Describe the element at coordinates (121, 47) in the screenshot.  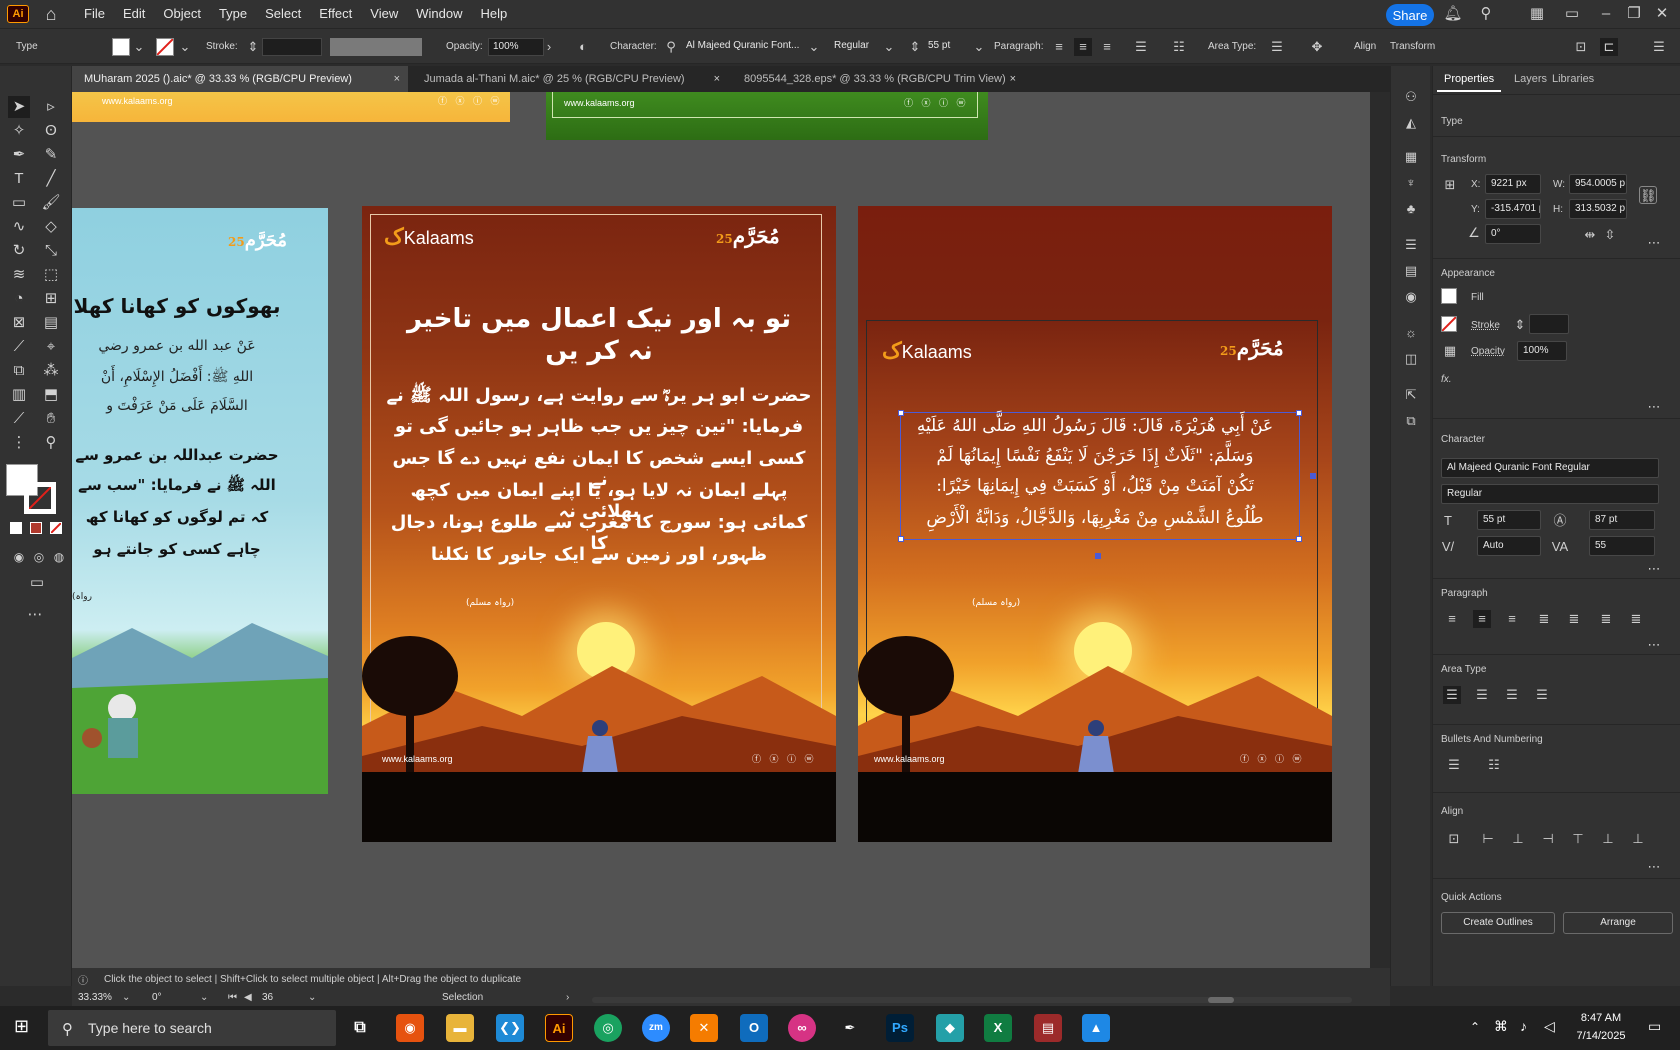
I see `fill-swatch` at that location.